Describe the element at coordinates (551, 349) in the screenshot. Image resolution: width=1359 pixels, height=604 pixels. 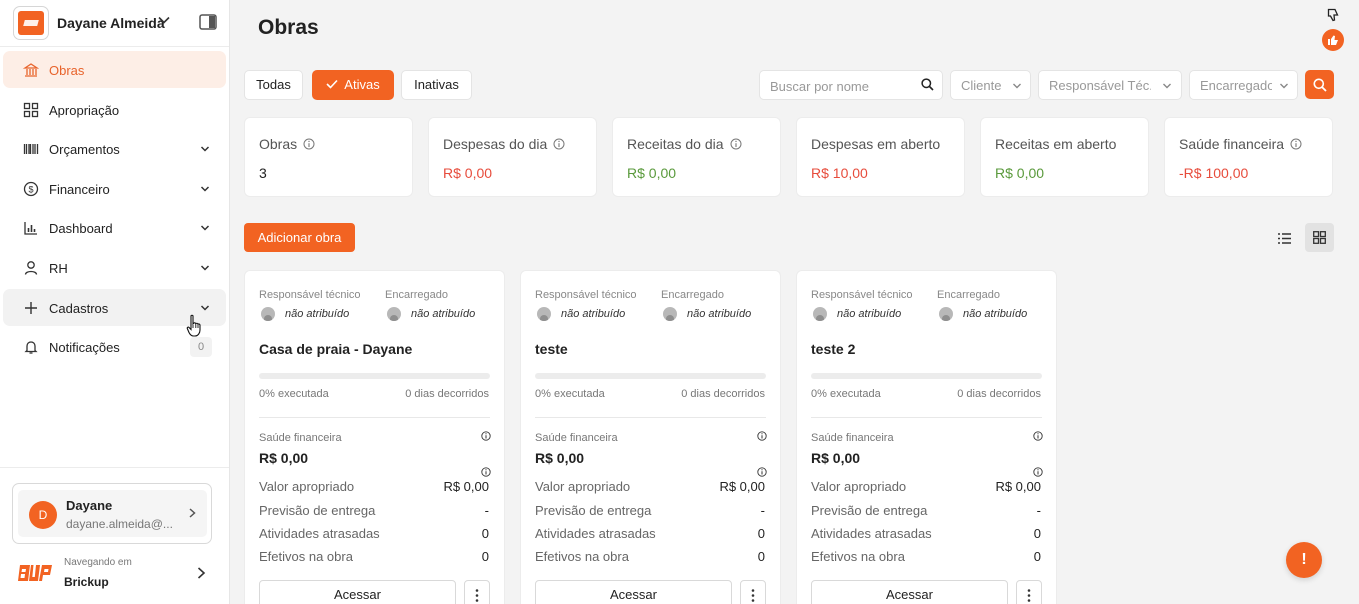
I see `obra-title: teste` at that location.